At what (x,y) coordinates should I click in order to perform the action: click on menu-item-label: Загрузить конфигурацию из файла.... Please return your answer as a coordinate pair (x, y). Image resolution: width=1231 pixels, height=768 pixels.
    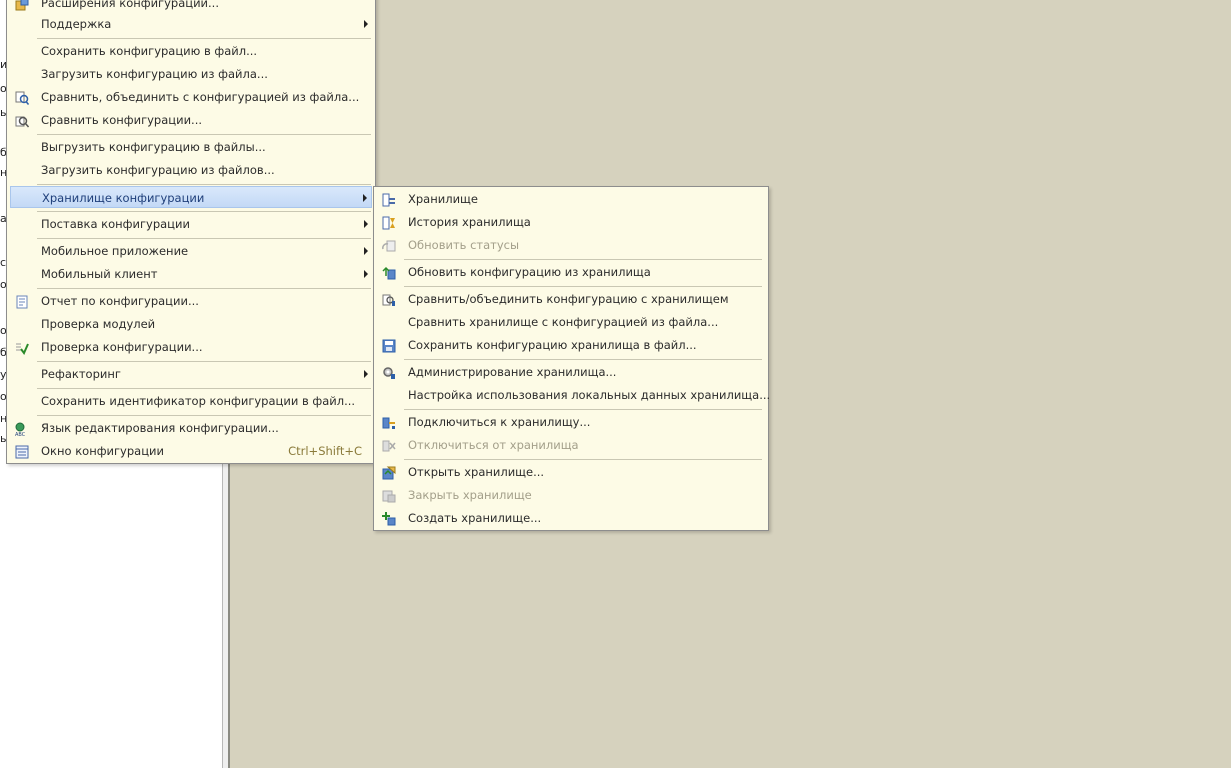
    Looking at the image, I should click on (154, 74).